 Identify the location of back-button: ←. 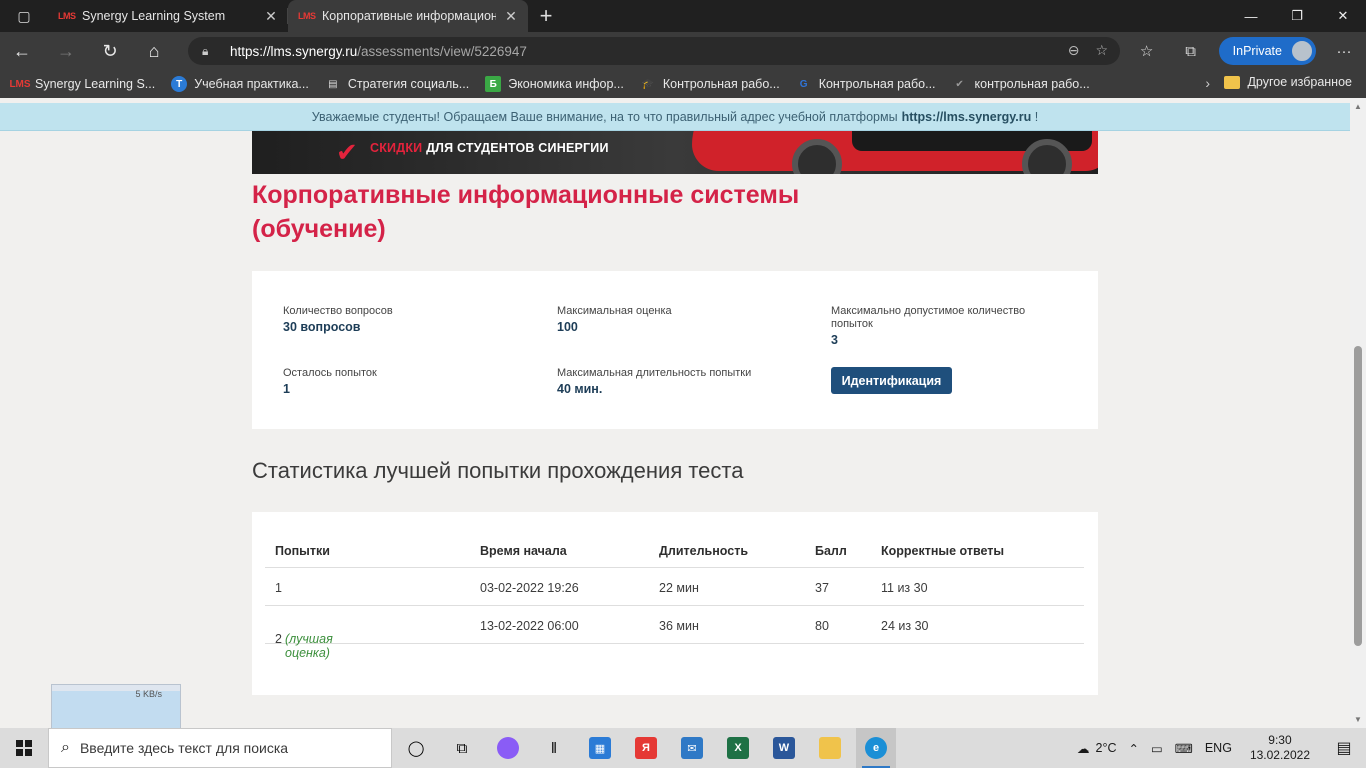
(22, 51).